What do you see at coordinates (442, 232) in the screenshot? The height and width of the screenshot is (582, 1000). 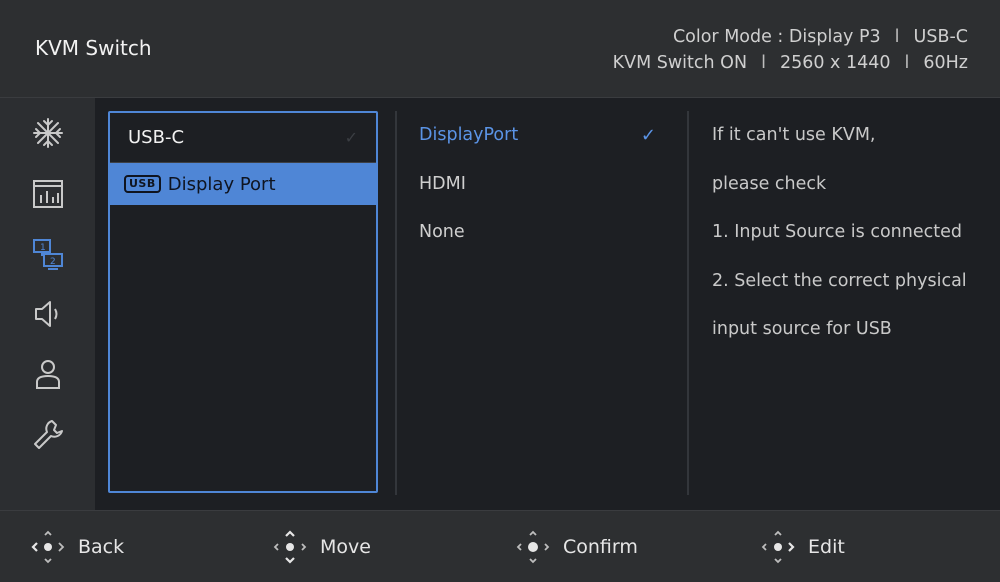 I see `option-label: None` at bounding box center [442, 232].